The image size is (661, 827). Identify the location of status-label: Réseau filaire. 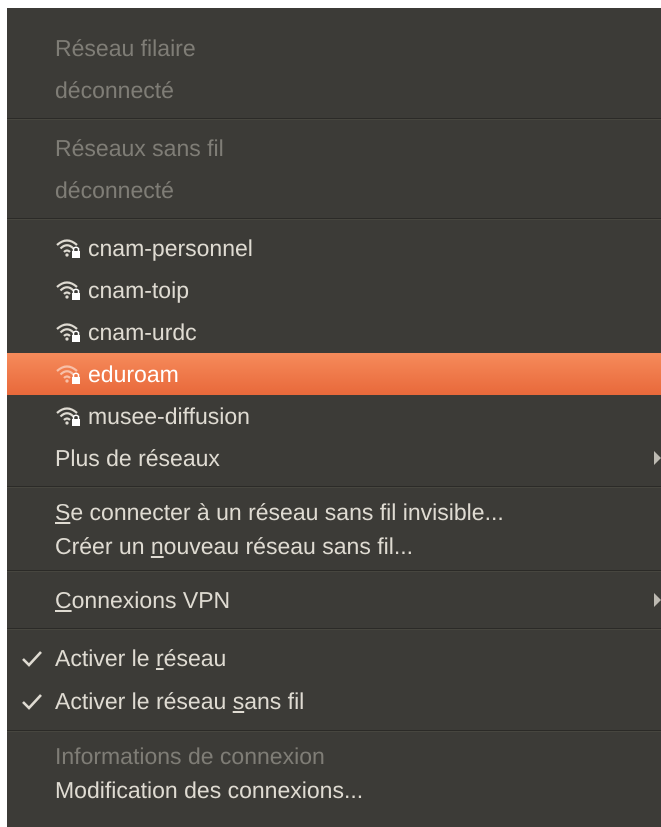
(125, 48).